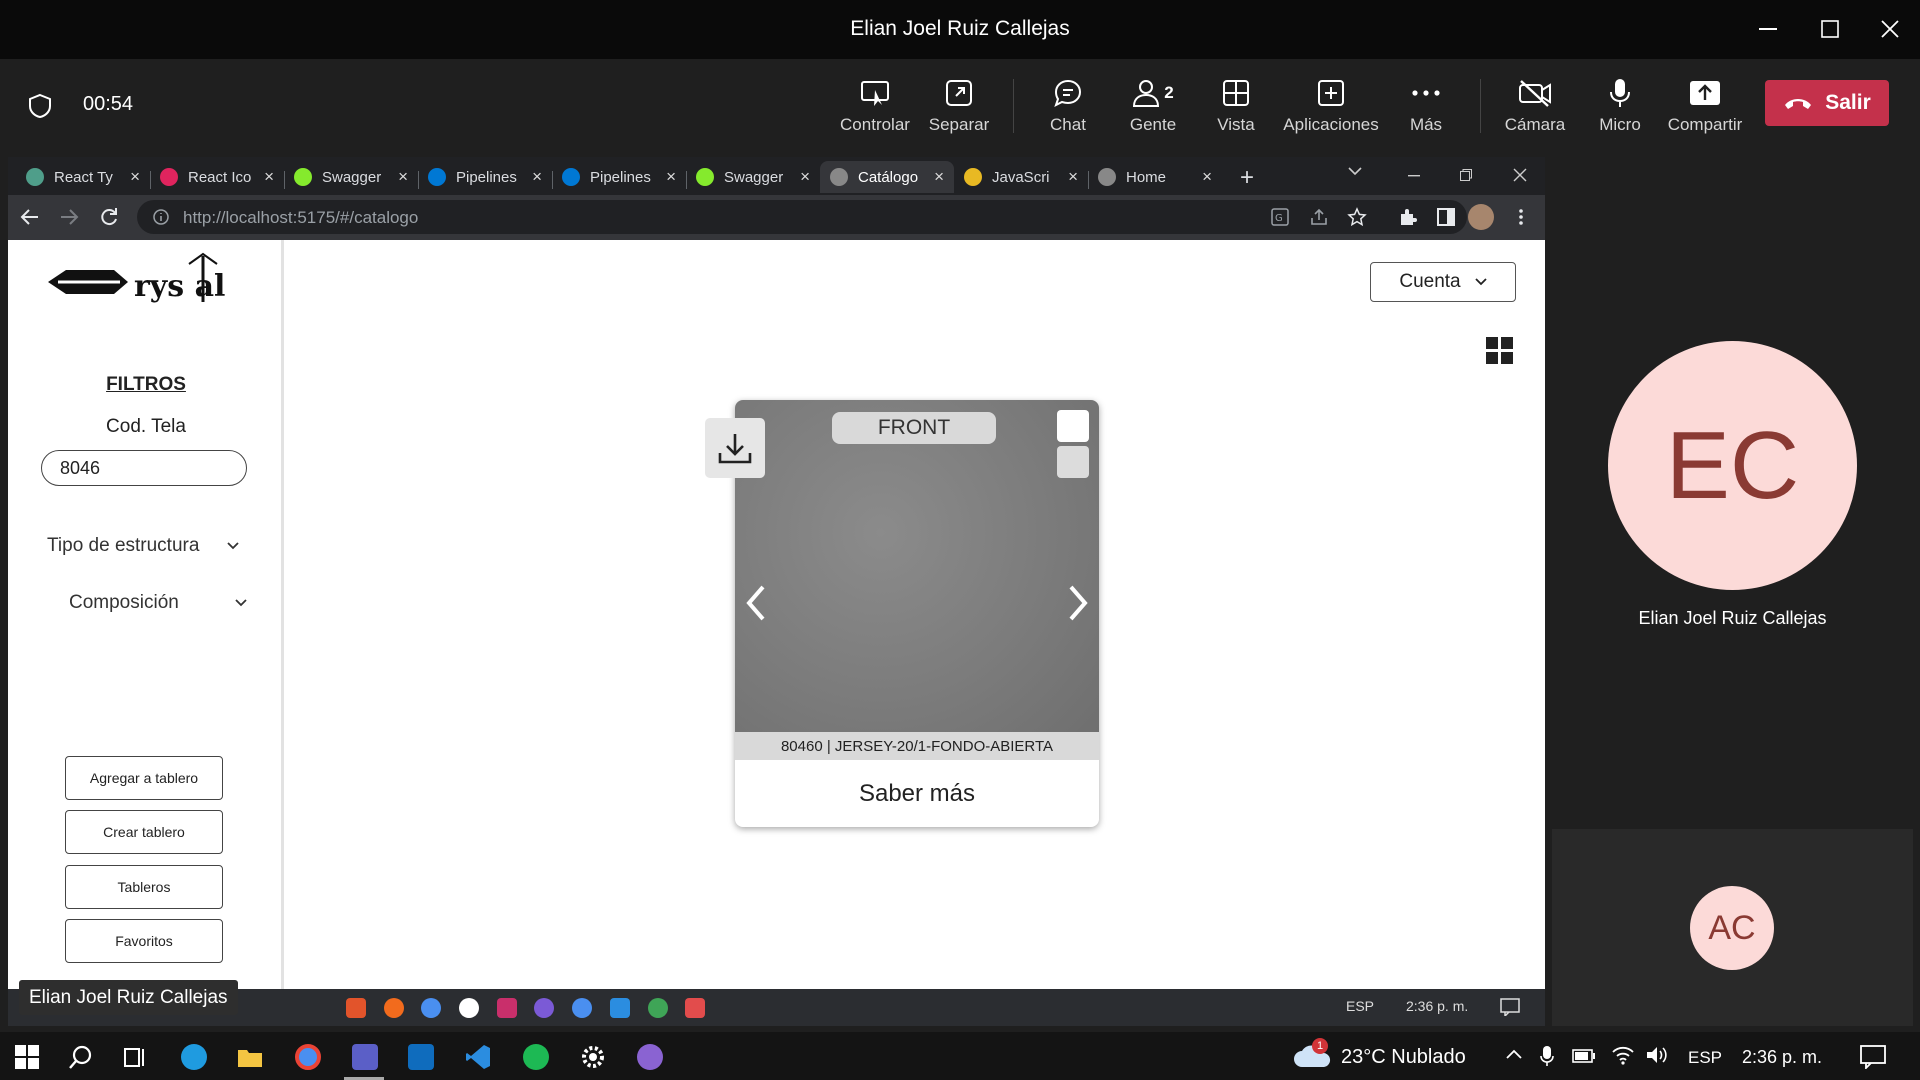 Image resolution: width=1920 pixels, height=1080 pixels. What do you see at coordinates (1355, 171) in the screenshot?
I see `tab-search-icon` at bounding box center [1355, 171].